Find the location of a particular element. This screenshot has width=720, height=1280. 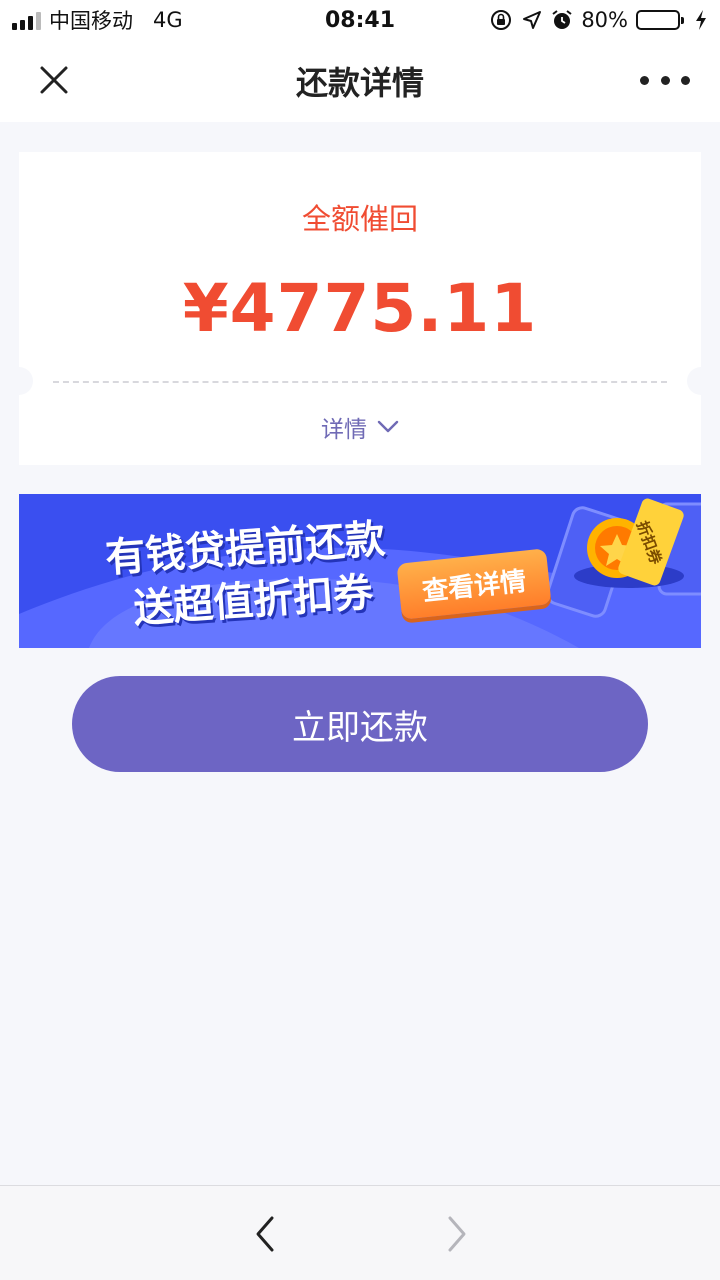

more-icon is located at coordinates (665, 80).